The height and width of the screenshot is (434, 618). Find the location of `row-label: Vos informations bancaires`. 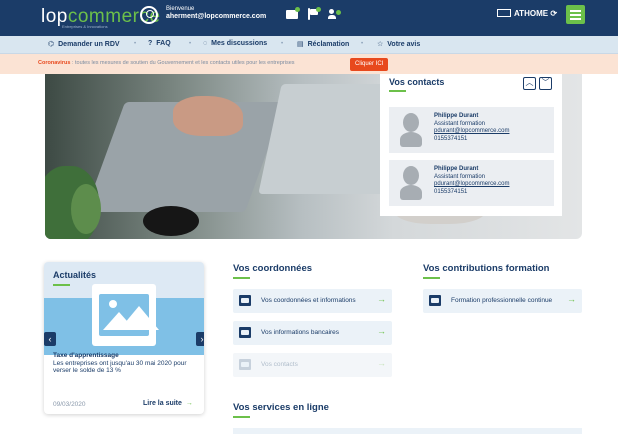

row-label: Vos informations bancaires is located at coordinates (300, 332).